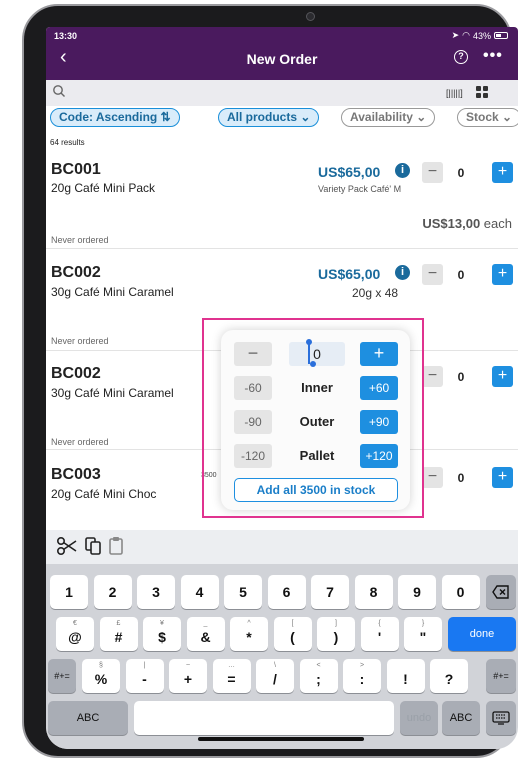 This screenshot has height=763, width=530. What do you see at coordinates (162, 634) in the screenshot?
I see `key-symbol: ¥ $` at bounding box center [162, 634].